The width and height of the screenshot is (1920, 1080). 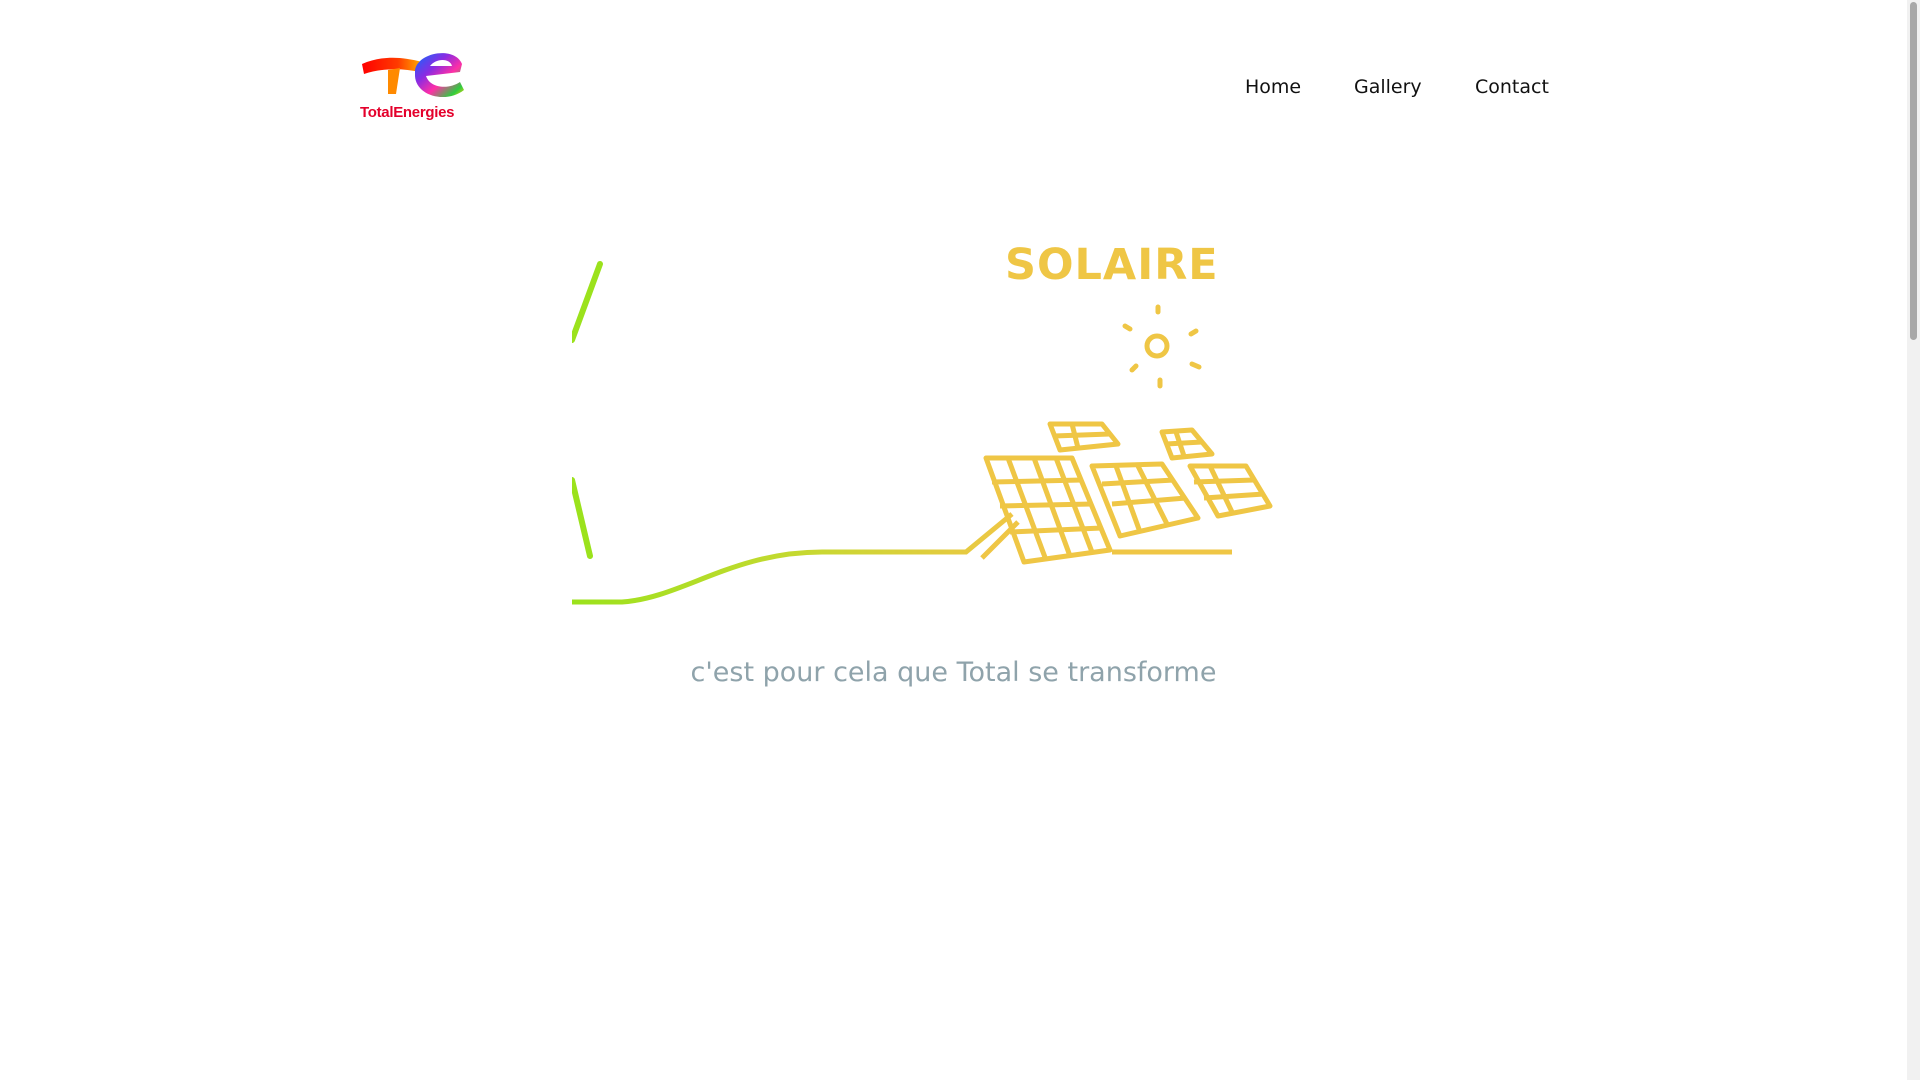 What do you see at coordinates (582, 518) in the screenshot?
I see `green-arc-bottom` at bounding box center [582, 518].